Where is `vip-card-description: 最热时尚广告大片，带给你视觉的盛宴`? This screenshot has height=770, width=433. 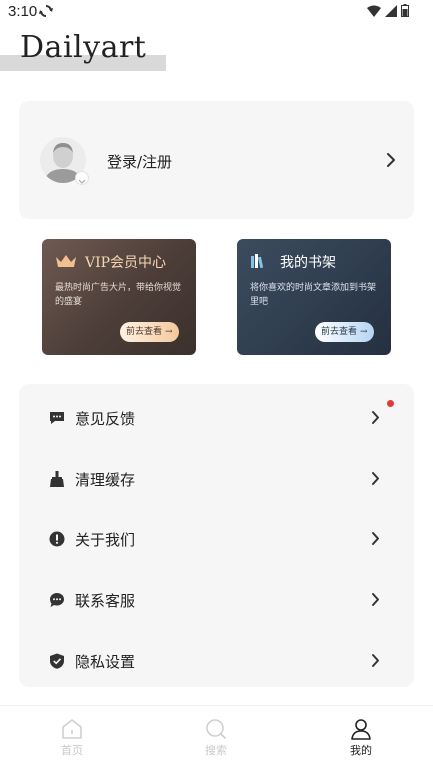 vip-card-description: 最热时尚广告大片，带给你视觉的盛宴 is located at coordinates (118, 295).